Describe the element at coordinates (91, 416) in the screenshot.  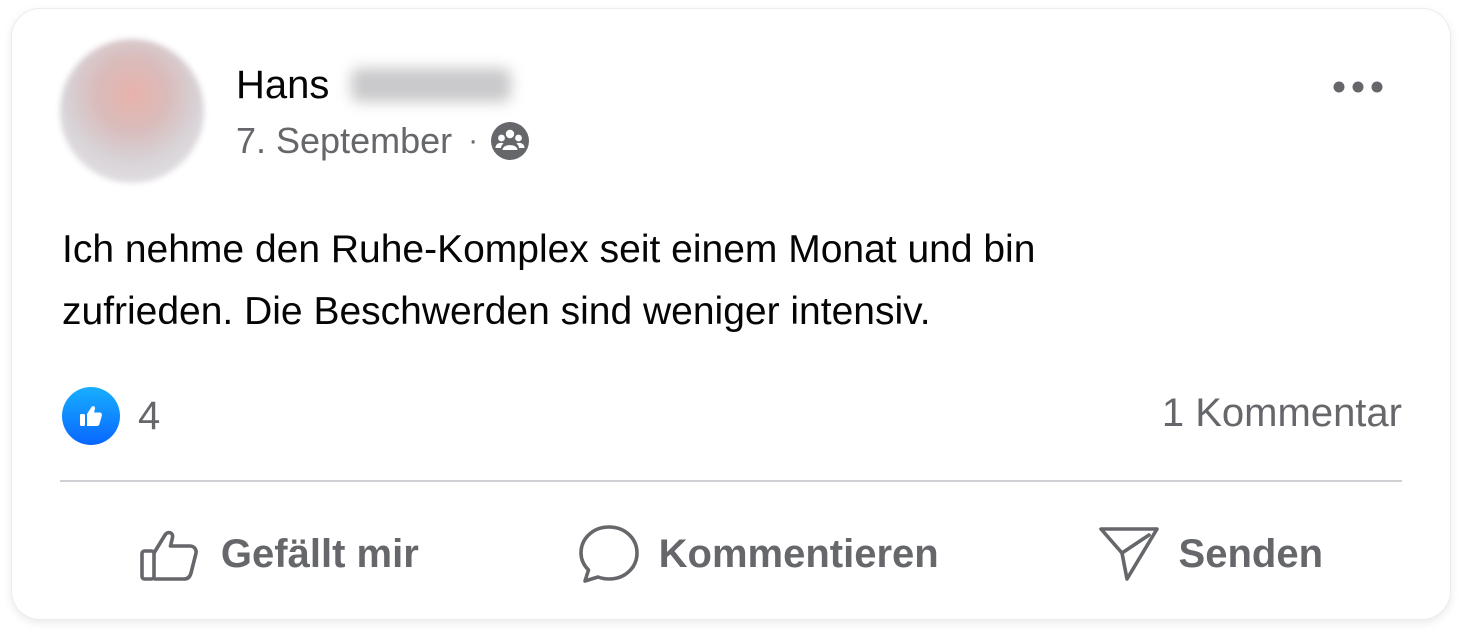
I see `like-reaction-icon` at that location.